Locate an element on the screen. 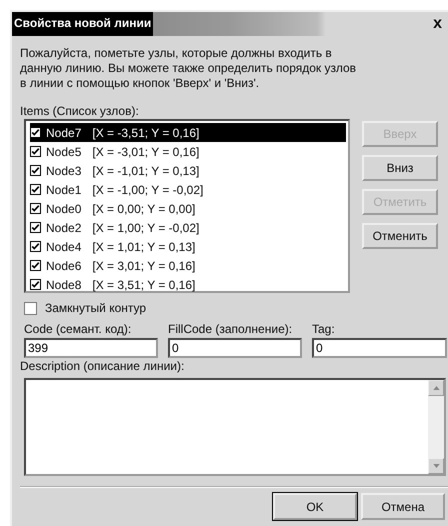 This screenshot has height=526, width=448. checkbox-label: Замкнутый контур is located at coordinates (95, 308).